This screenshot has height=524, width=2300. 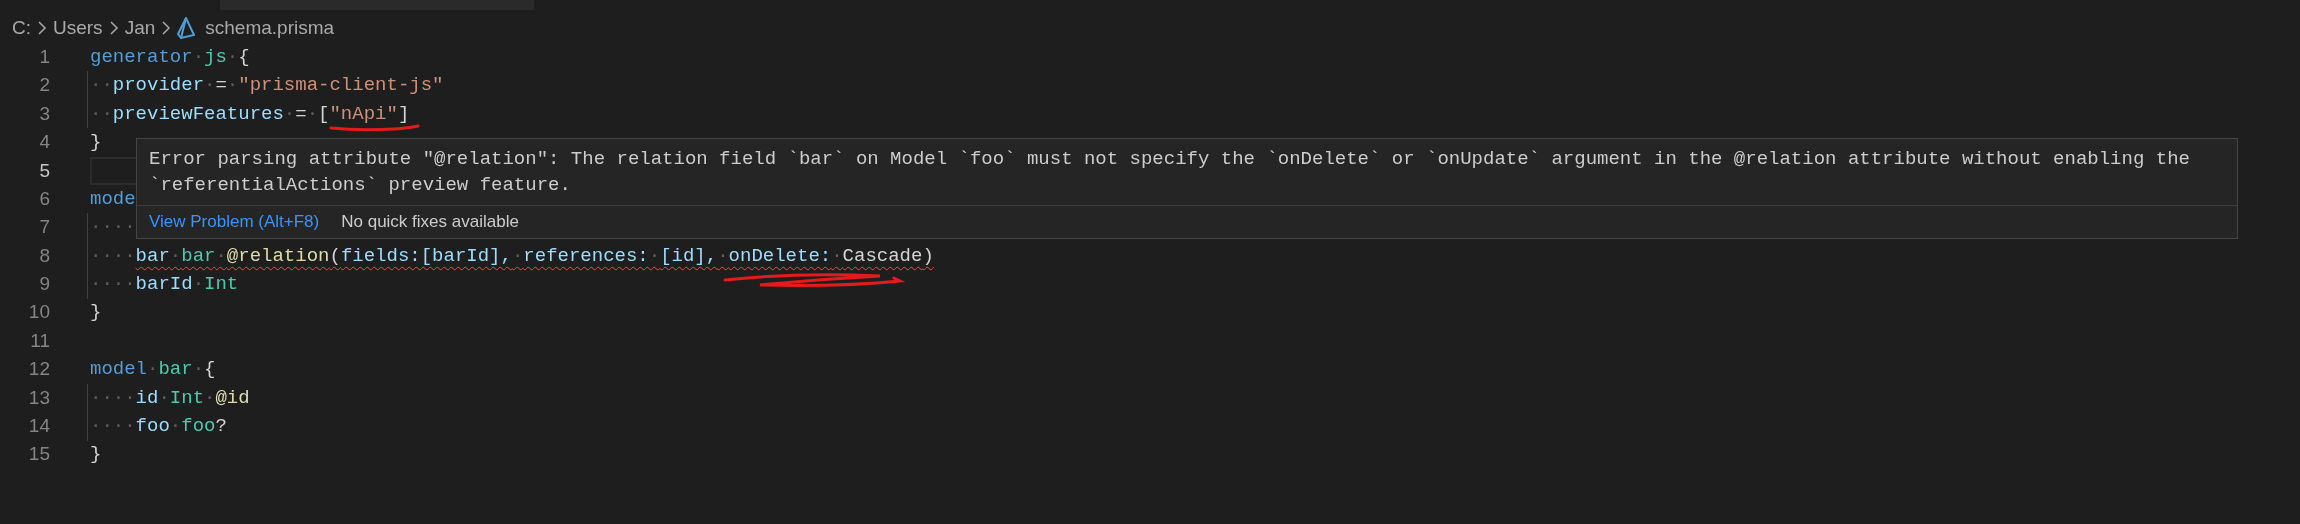 What do you see at coordinates (158, 86) in the screenshot?
I see `code-token: provider` at bounding box center [158, 86].